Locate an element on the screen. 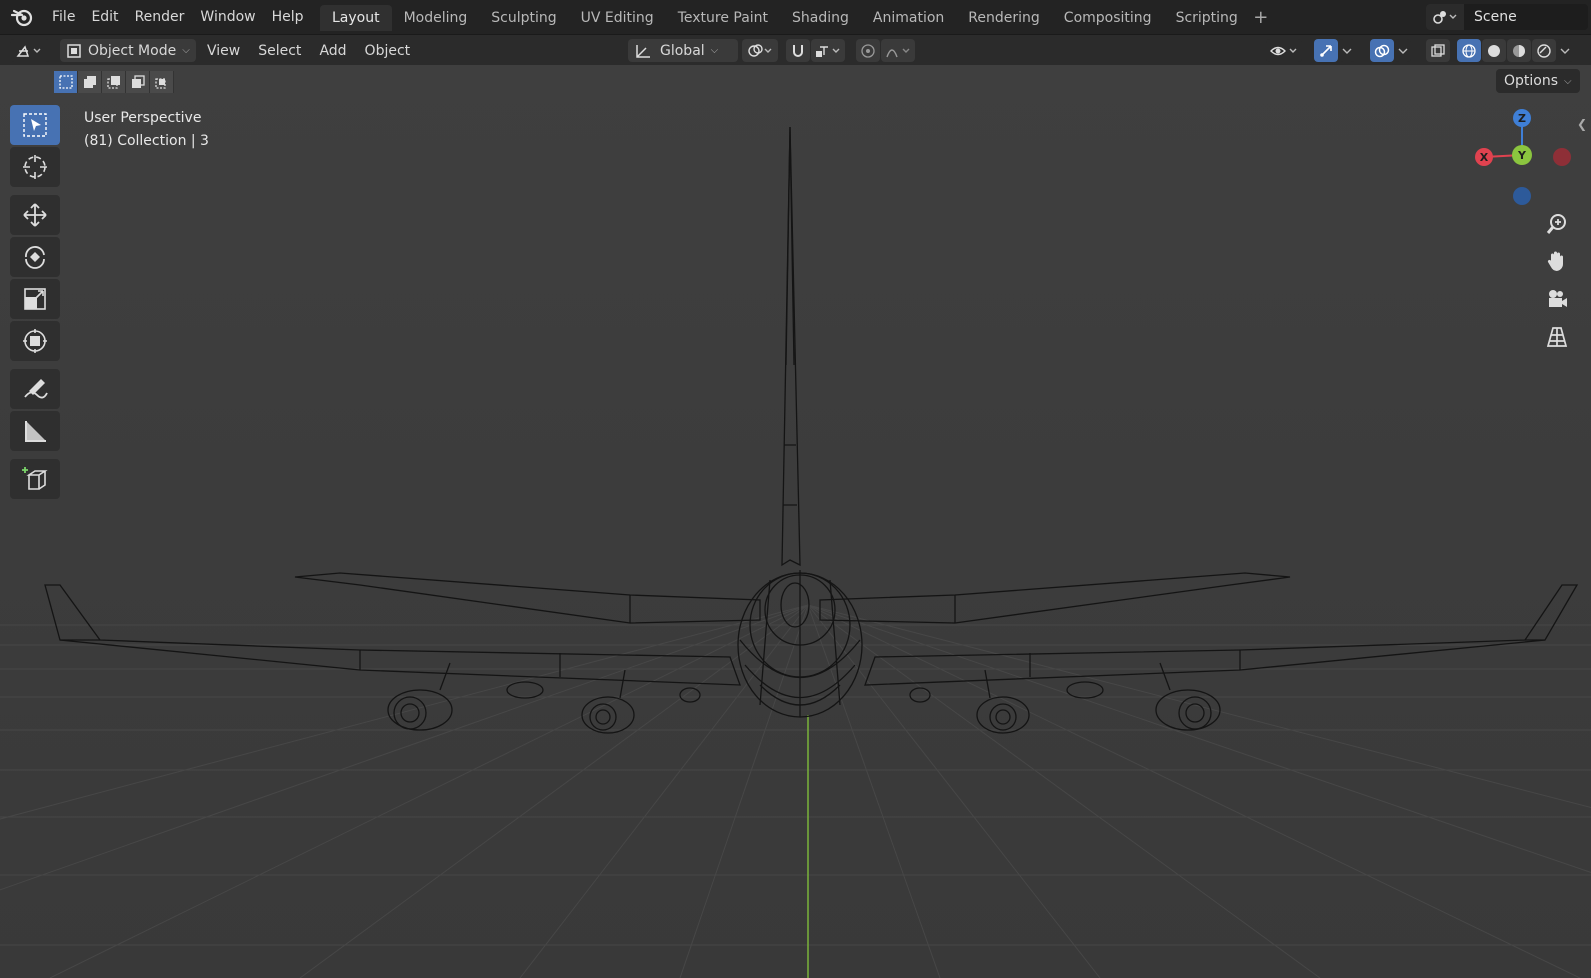 The image size is (1591, 978). menu-window: Window is located at coordinates (227, 17).